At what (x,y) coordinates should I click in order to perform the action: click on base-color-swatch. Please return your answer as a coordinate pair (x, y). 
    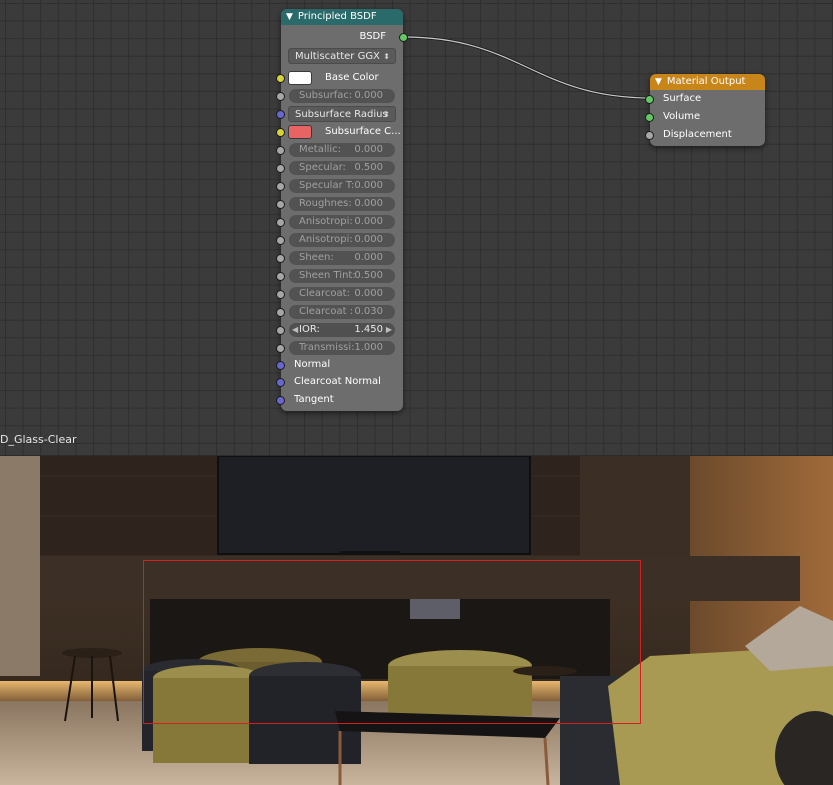
    Looking at the image, I should click on (300, 78).